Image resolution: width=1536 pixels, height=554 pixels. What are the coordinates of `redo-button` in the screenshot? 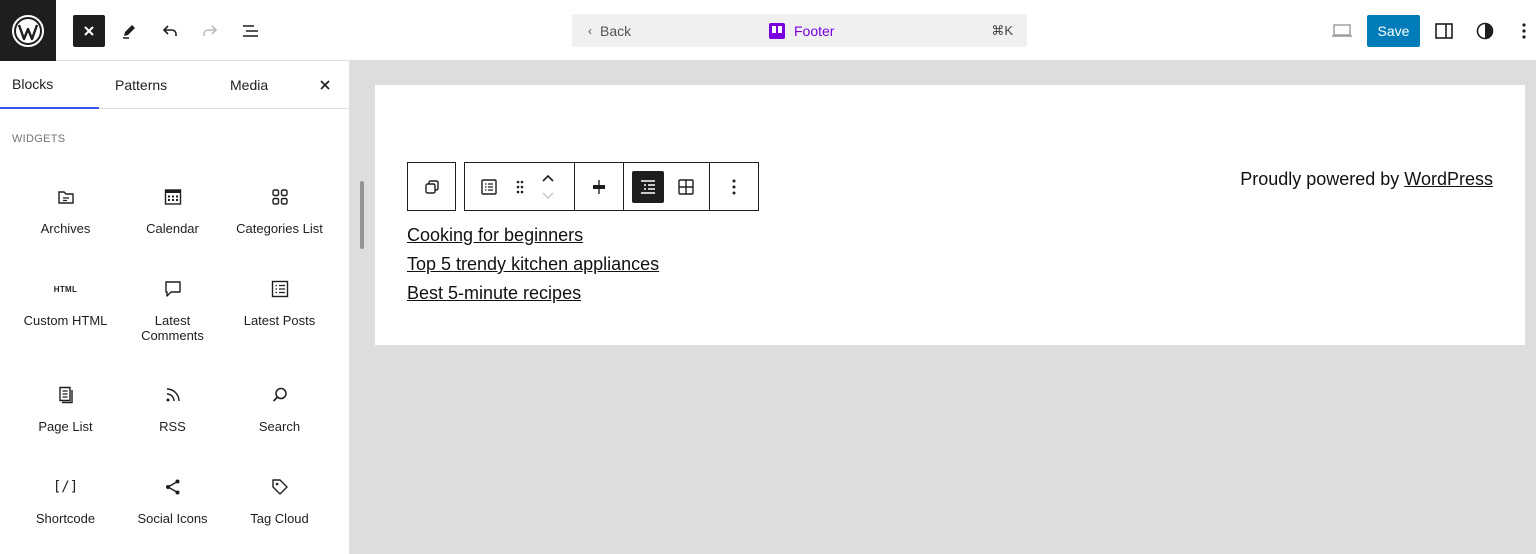 It's located at (210, 31).